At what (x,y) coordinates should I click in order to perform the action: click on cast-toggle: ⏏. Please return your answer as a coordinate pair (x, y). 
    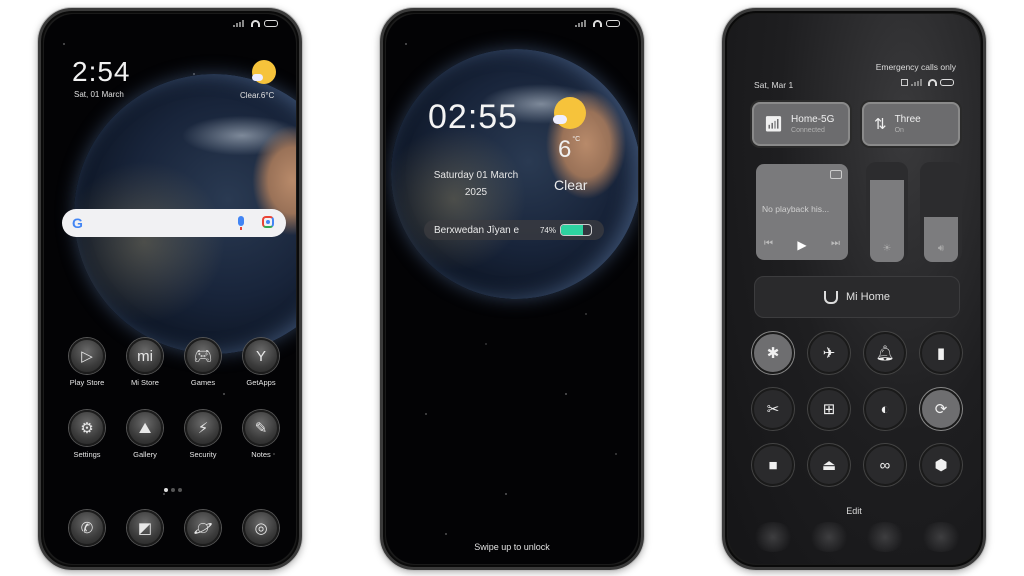
    Looking at the image, I should click on (829, 465).